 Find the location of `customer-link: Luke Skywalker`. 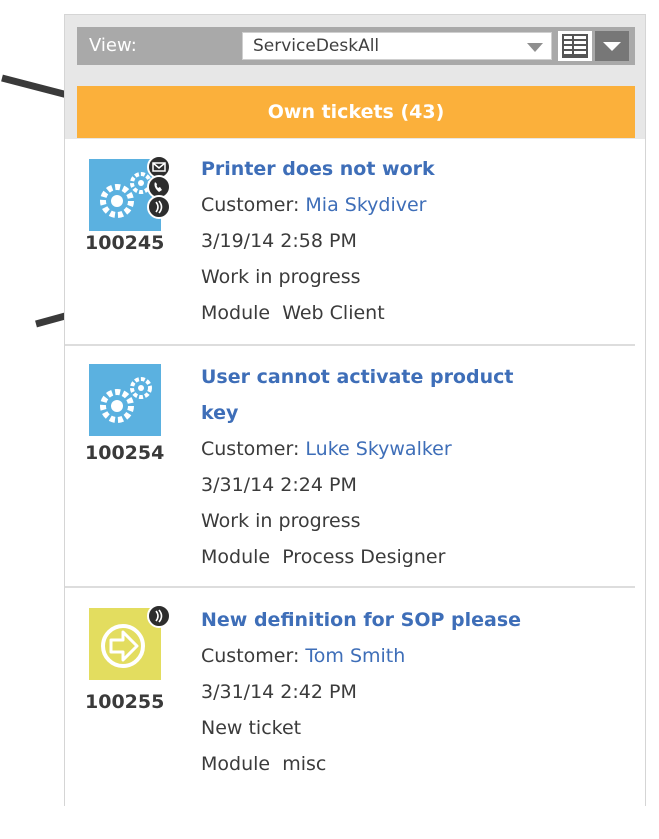

customer-link: Luke Skywalker is located at coordinates (378, 449).